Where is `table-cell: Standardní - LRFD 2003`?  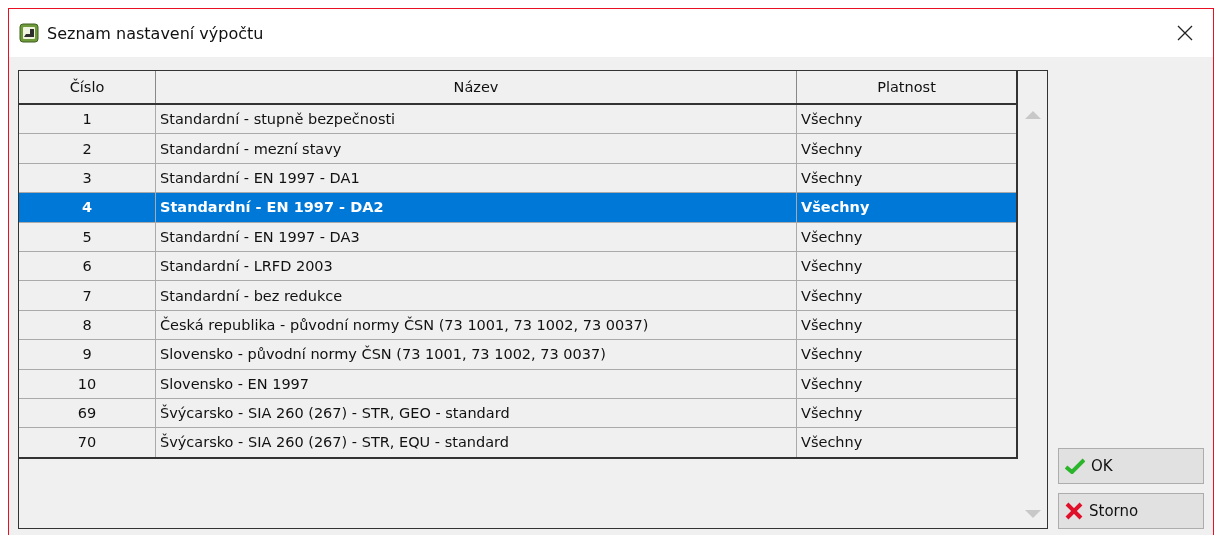
table-cell: Standardní - LRFD 2003 is located at coordinates (476, 266).